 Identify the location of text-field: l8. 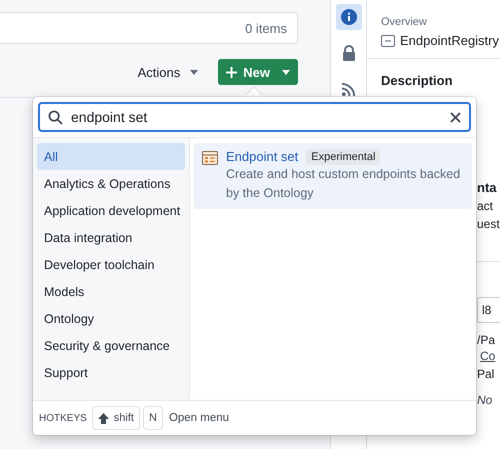
(488, 310).